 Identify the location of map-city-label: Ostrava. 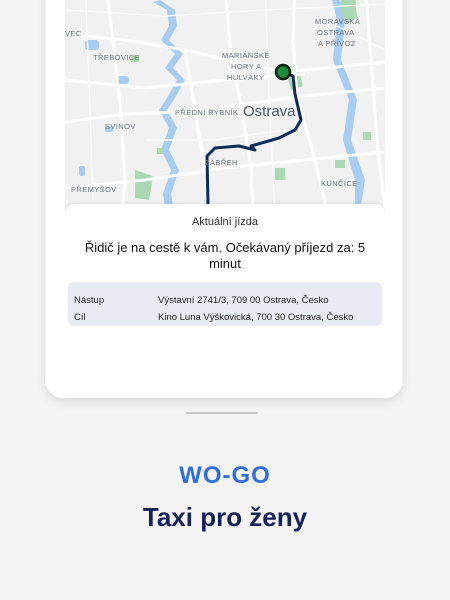
(269, 111).